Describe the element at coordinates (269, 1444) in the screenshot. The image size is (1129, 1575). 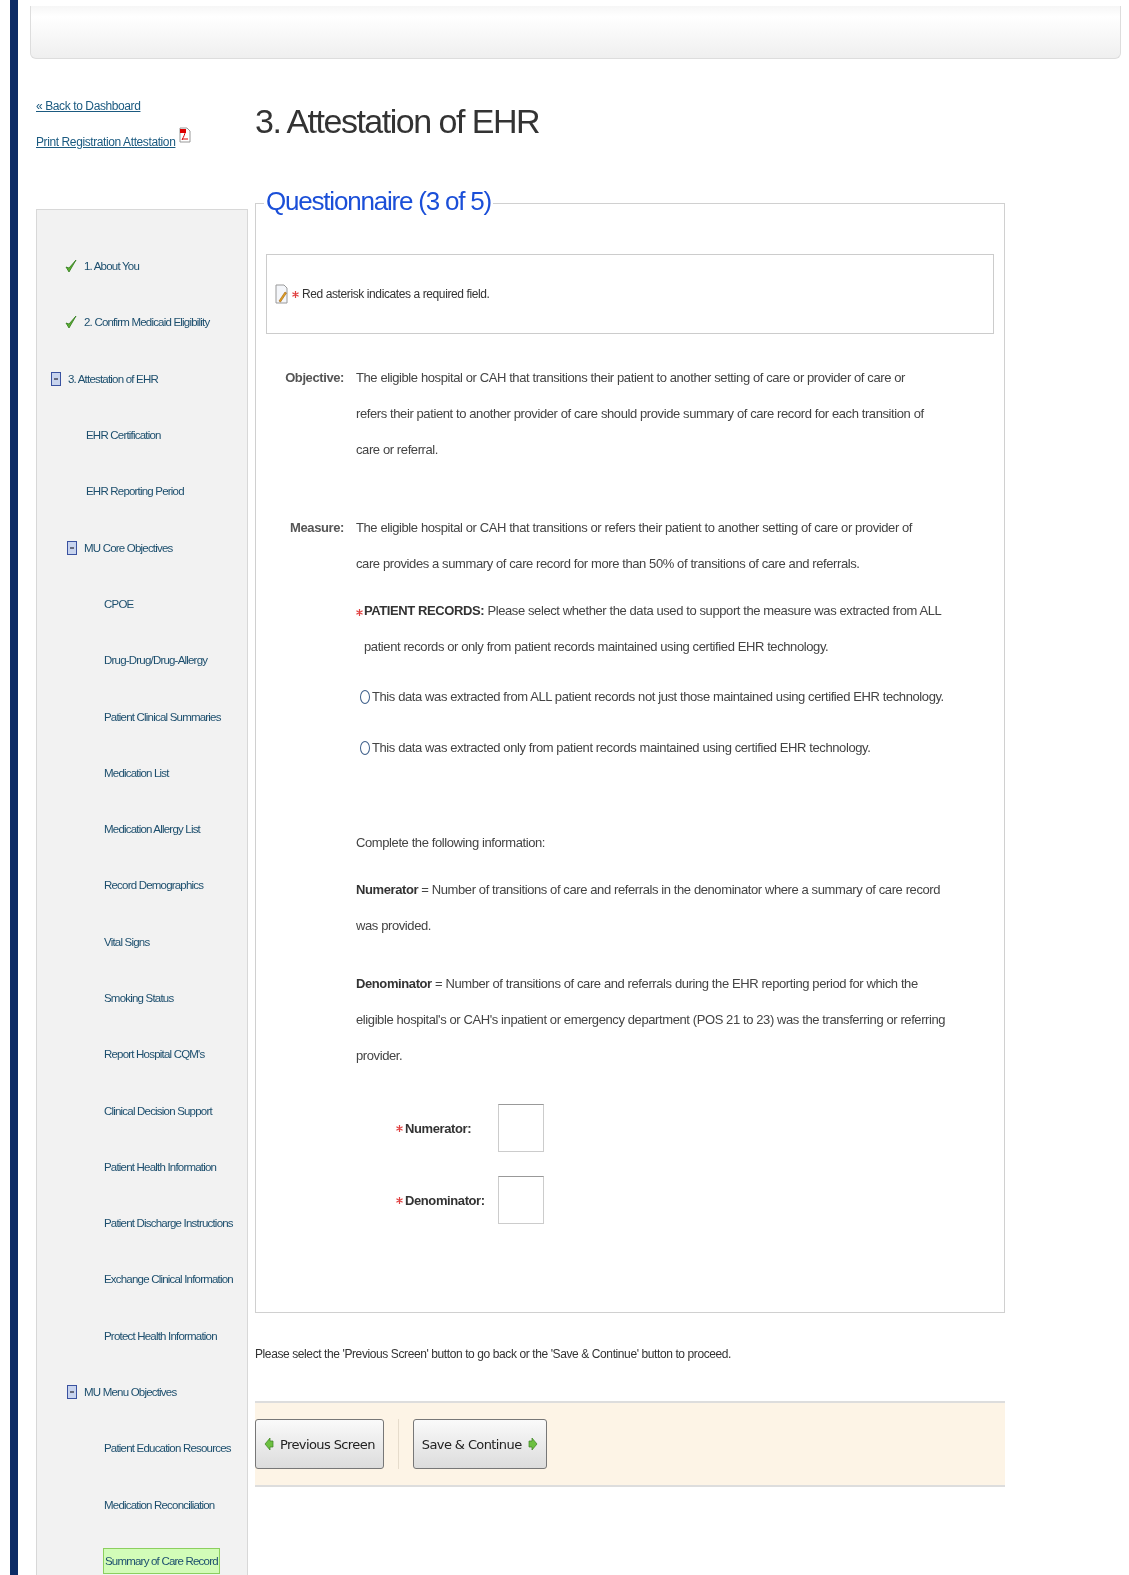
I see `left-arrow-icon` at that location.